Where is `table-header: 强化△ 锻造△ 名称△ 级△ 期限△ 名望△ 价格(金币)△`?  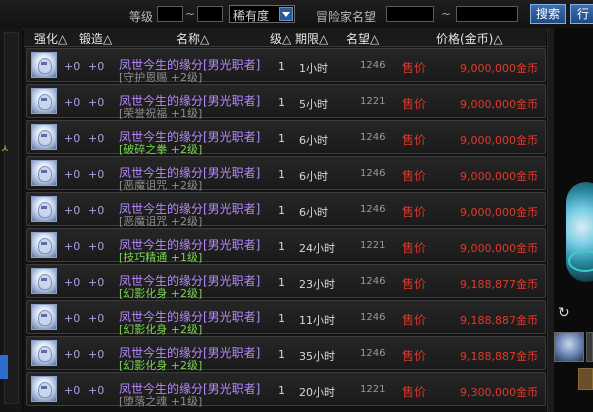
table-header: 强化△ 锻造△ 名称△ 级△ 期限△ 名望△ 价格(金币)△ is located at coordinates (285, 37).